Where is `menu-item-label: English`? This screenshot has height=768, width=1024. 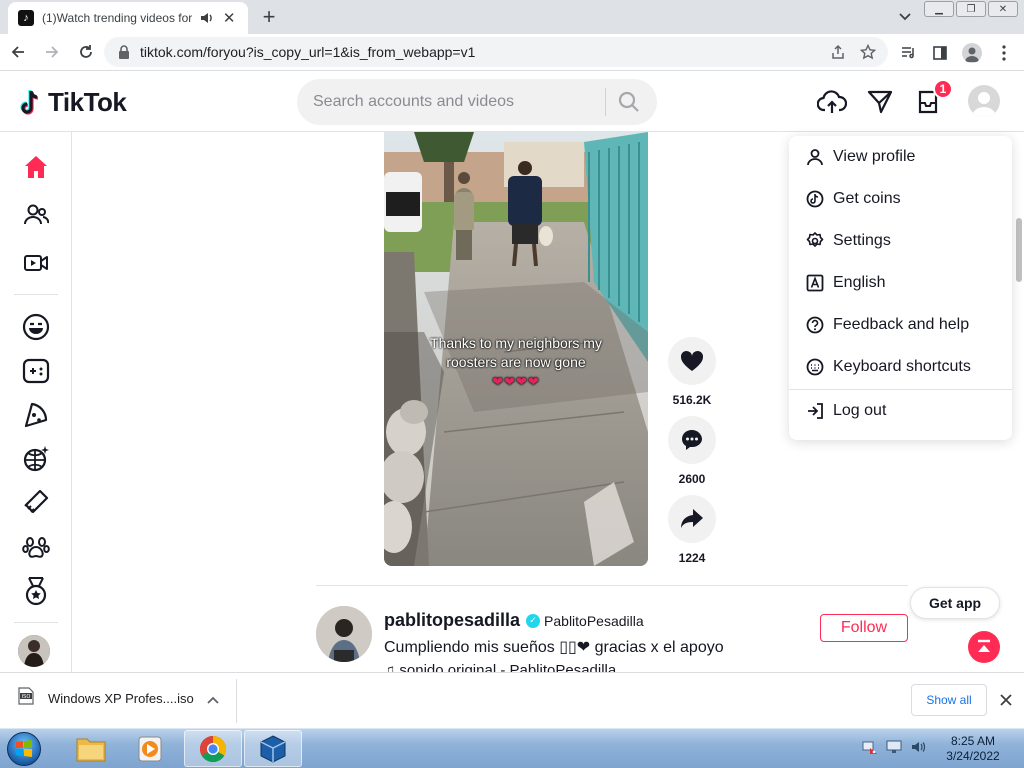
menu-item-label: English is located at coordinates (859, 282).